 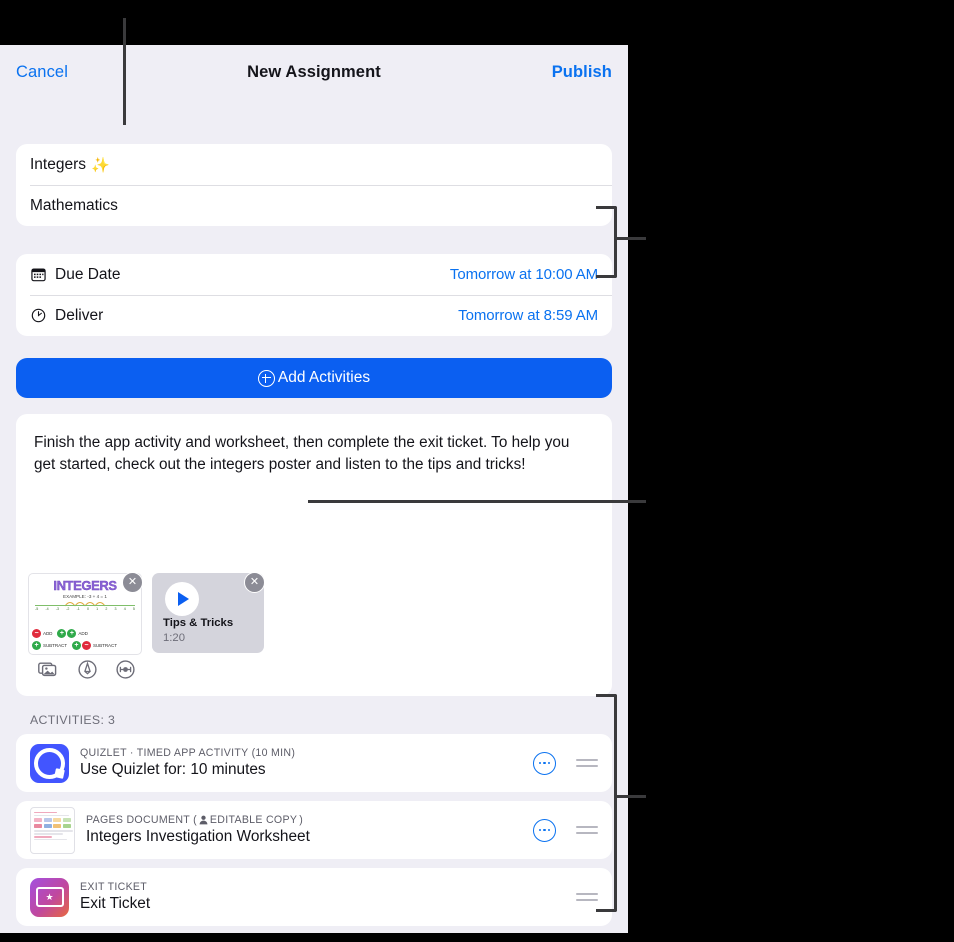 What do you see at coordinates (138, 820) in the screenshot?
I see `activity-kicker-type: PAGES DOCUMENT` at bounding box center [138, 820].